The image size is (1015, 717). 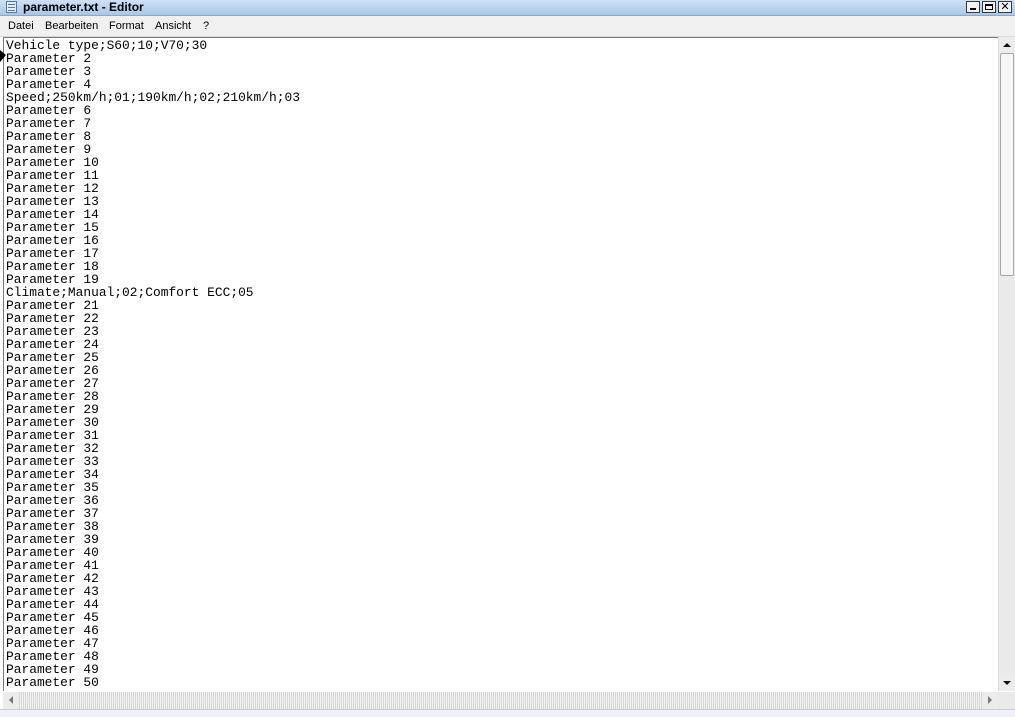 What do you see at coordinates (1006, 364) in the screenshot?
I see `vertical-scrollbar` at bounding box center [1006, 364].